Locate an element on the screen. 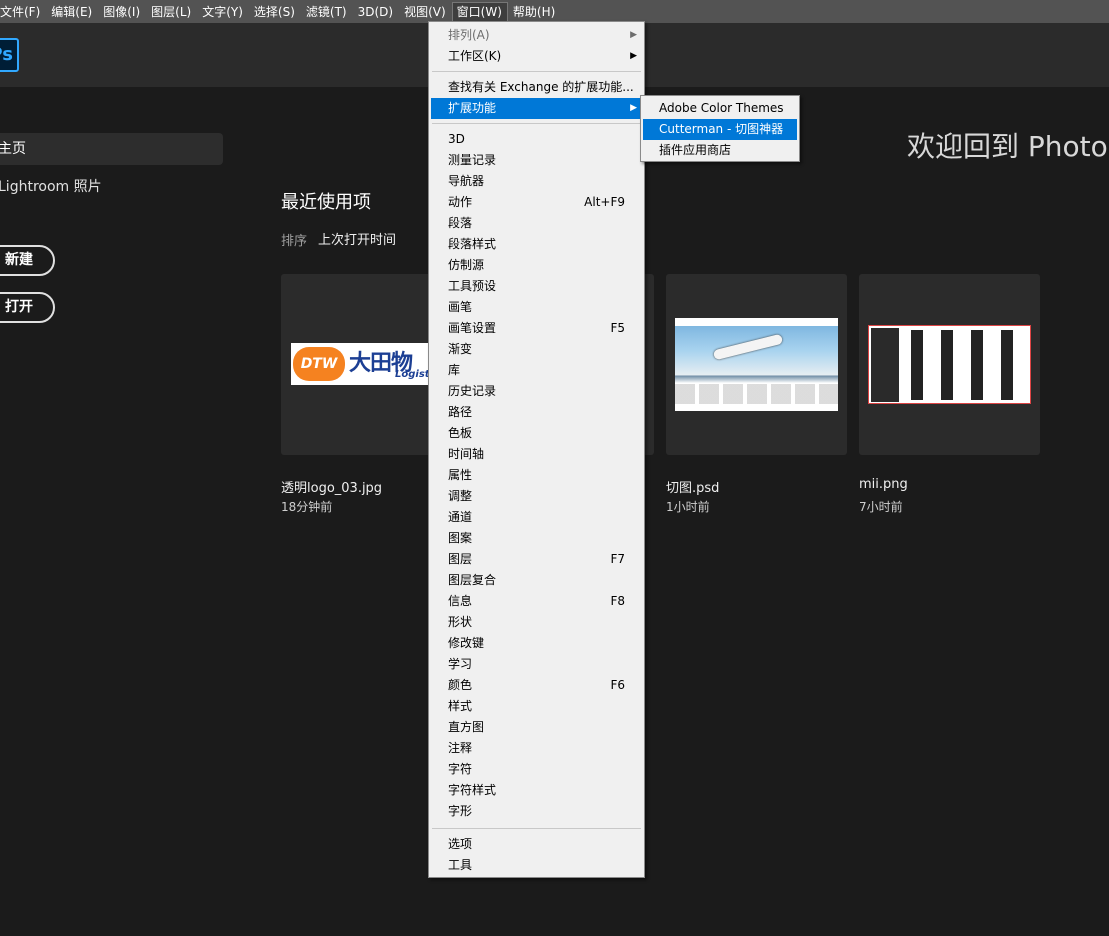 This screenshot has width=1109, height=936. phone-image is located at coordinates (885, 365).